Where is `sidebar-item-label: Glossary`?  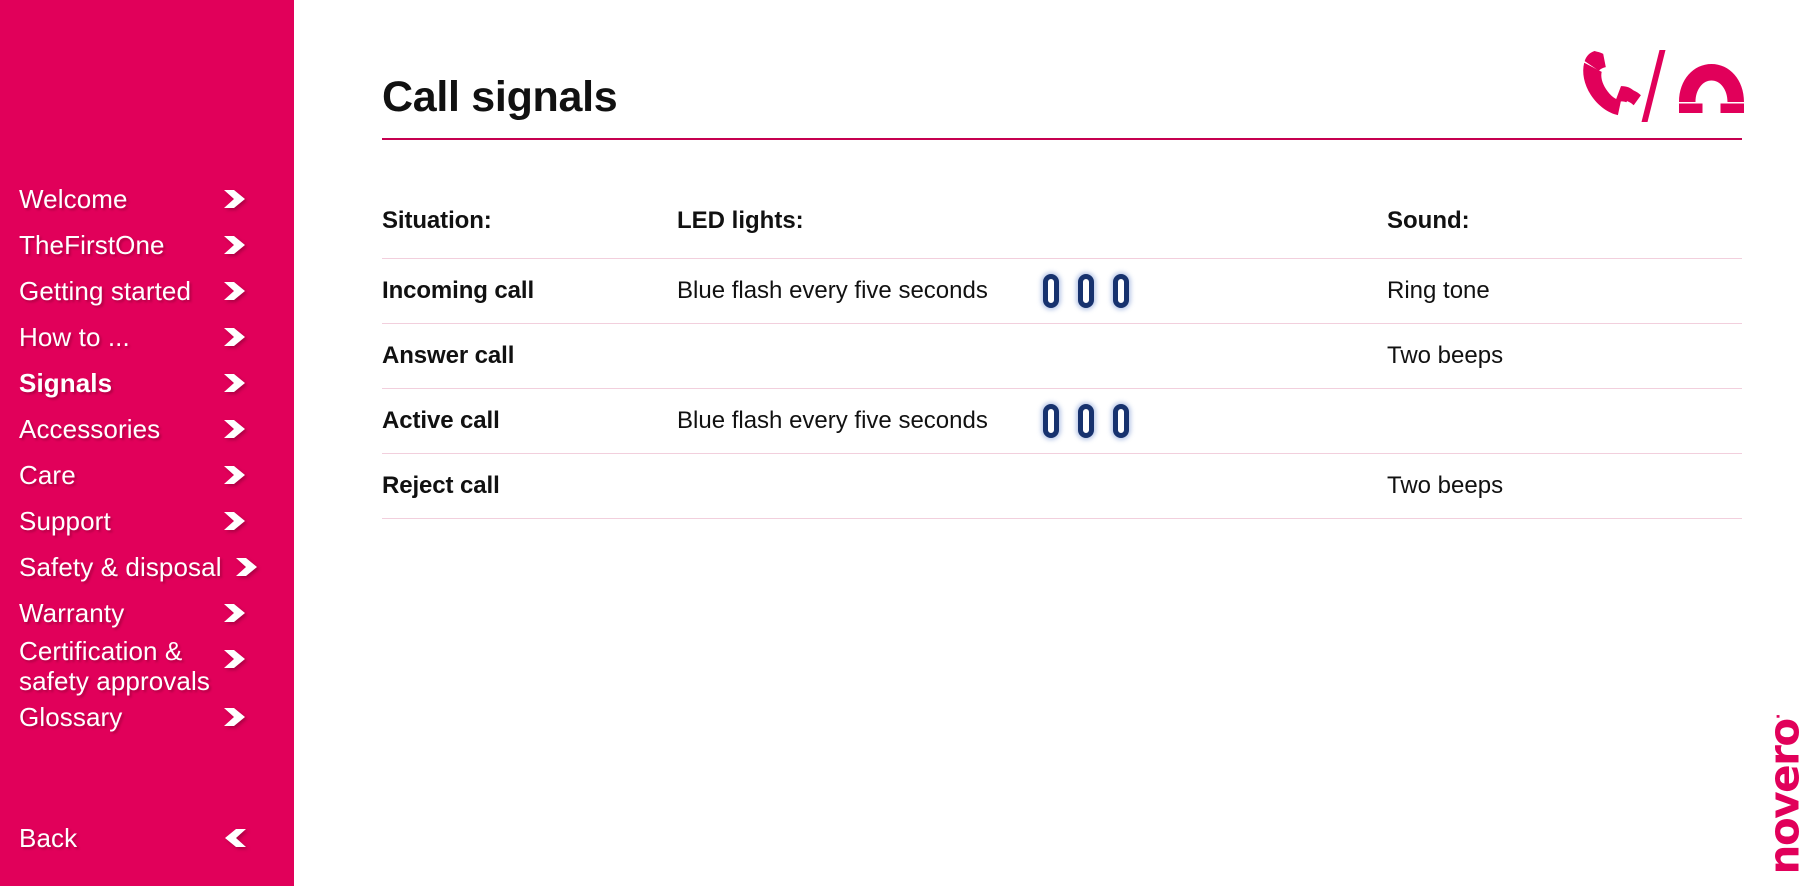
sidebar-item-label: Glossary is located at coordinates (71, 717).